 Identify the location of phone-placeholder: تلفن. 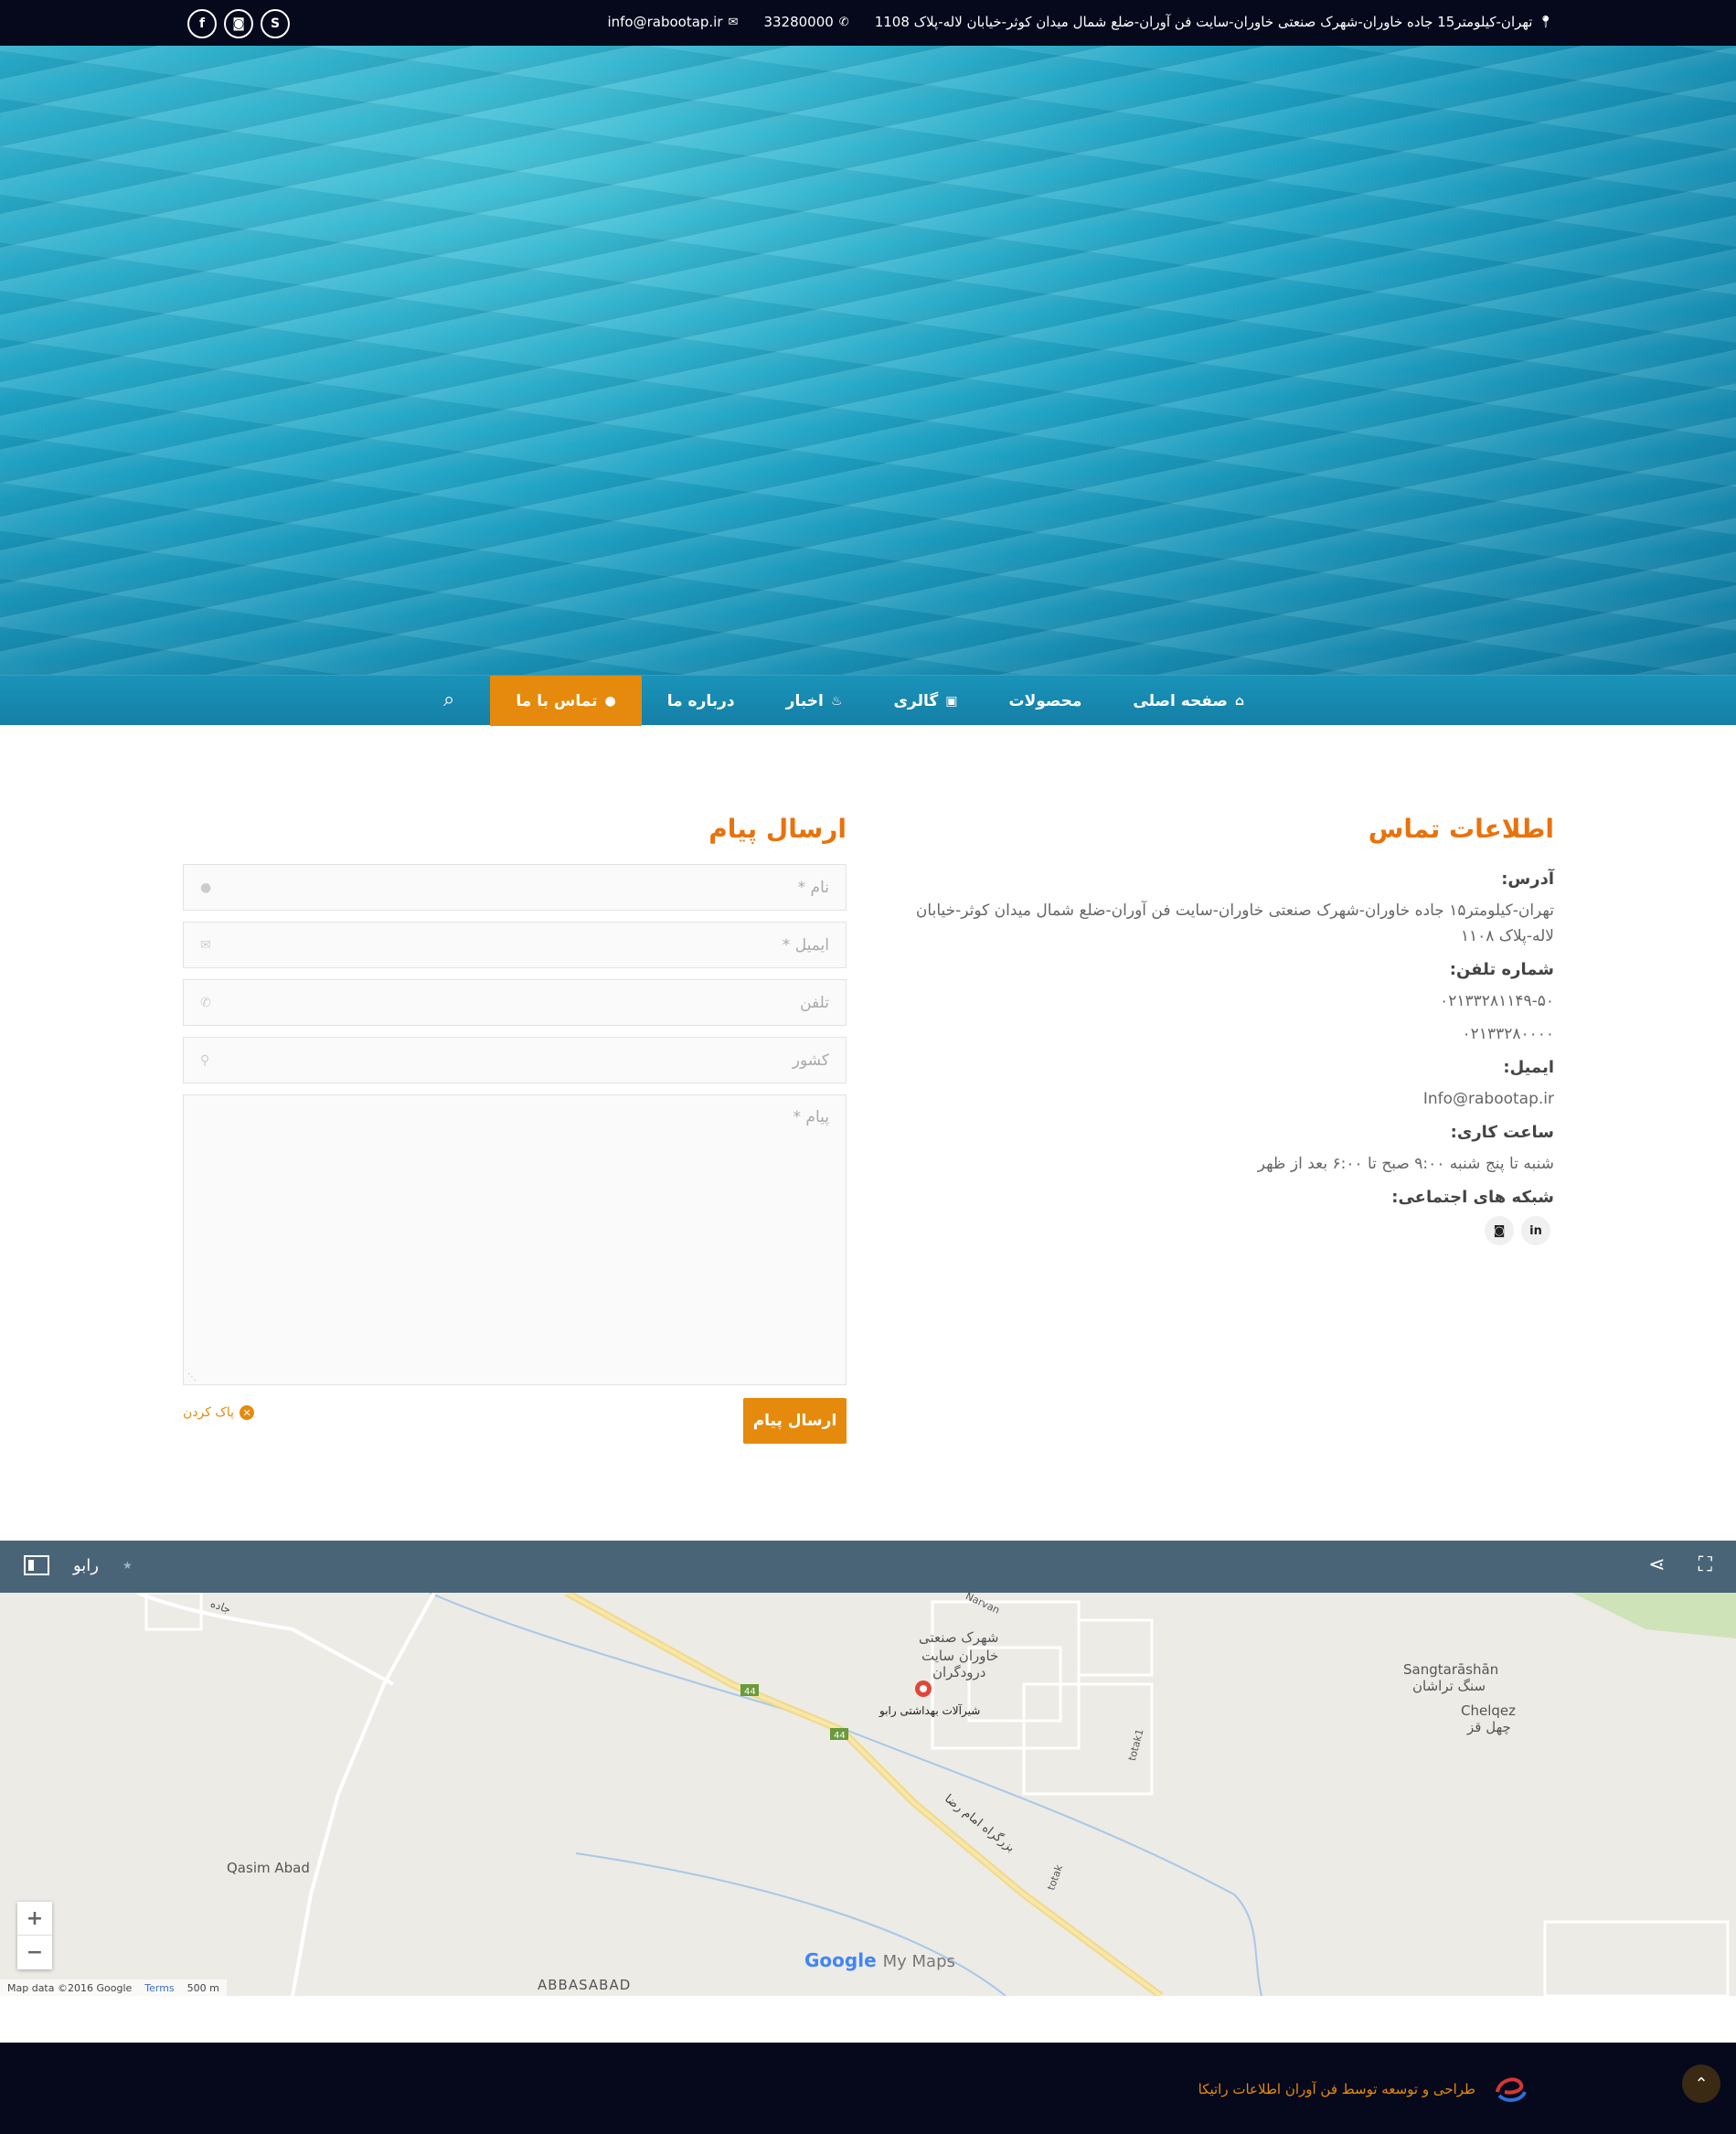
(814, 1002).